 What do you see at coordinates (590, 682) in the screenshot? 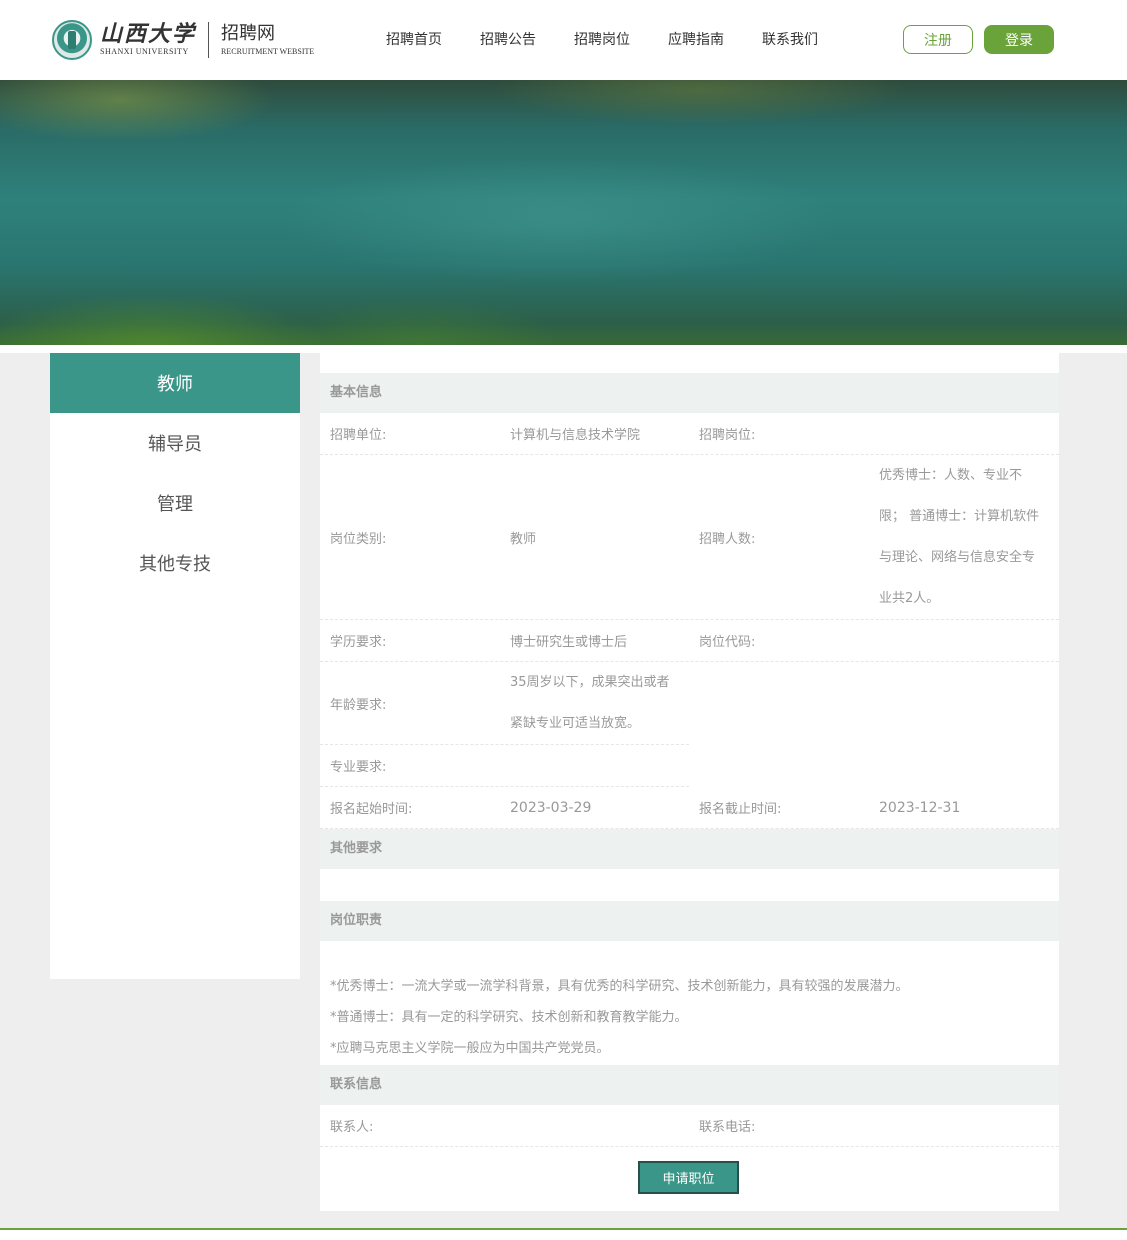
I see `age-value-line: 35周岁以下，成果突出或者` at bounding box center [590, 682].